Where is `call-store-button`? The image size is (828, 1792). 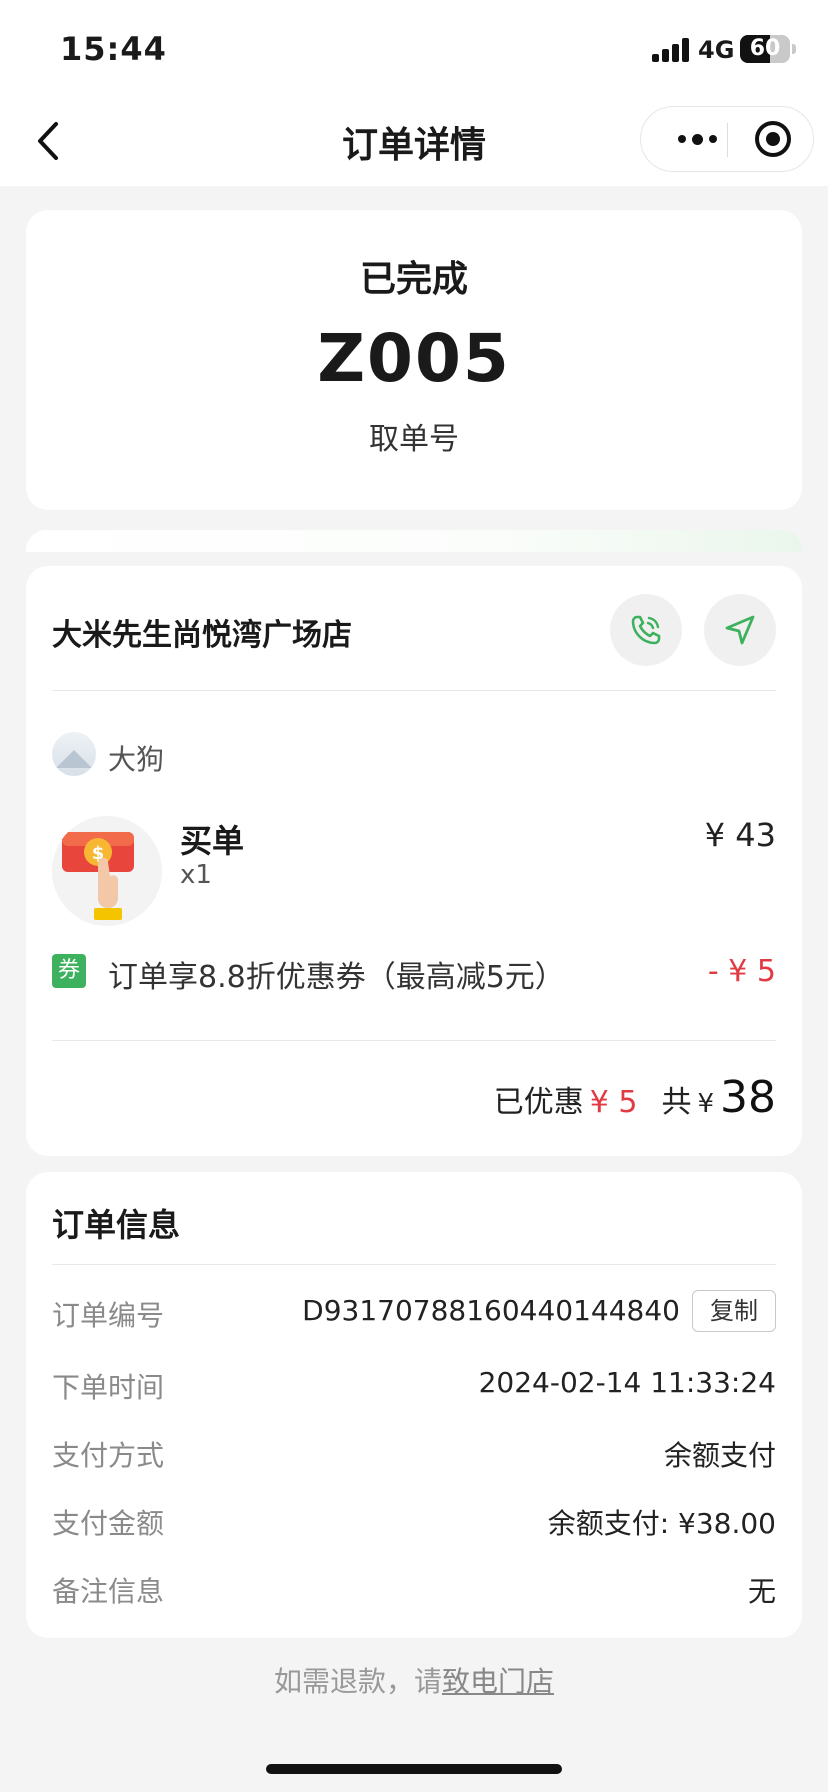 call-store-button is located at coordinates (646, 630).